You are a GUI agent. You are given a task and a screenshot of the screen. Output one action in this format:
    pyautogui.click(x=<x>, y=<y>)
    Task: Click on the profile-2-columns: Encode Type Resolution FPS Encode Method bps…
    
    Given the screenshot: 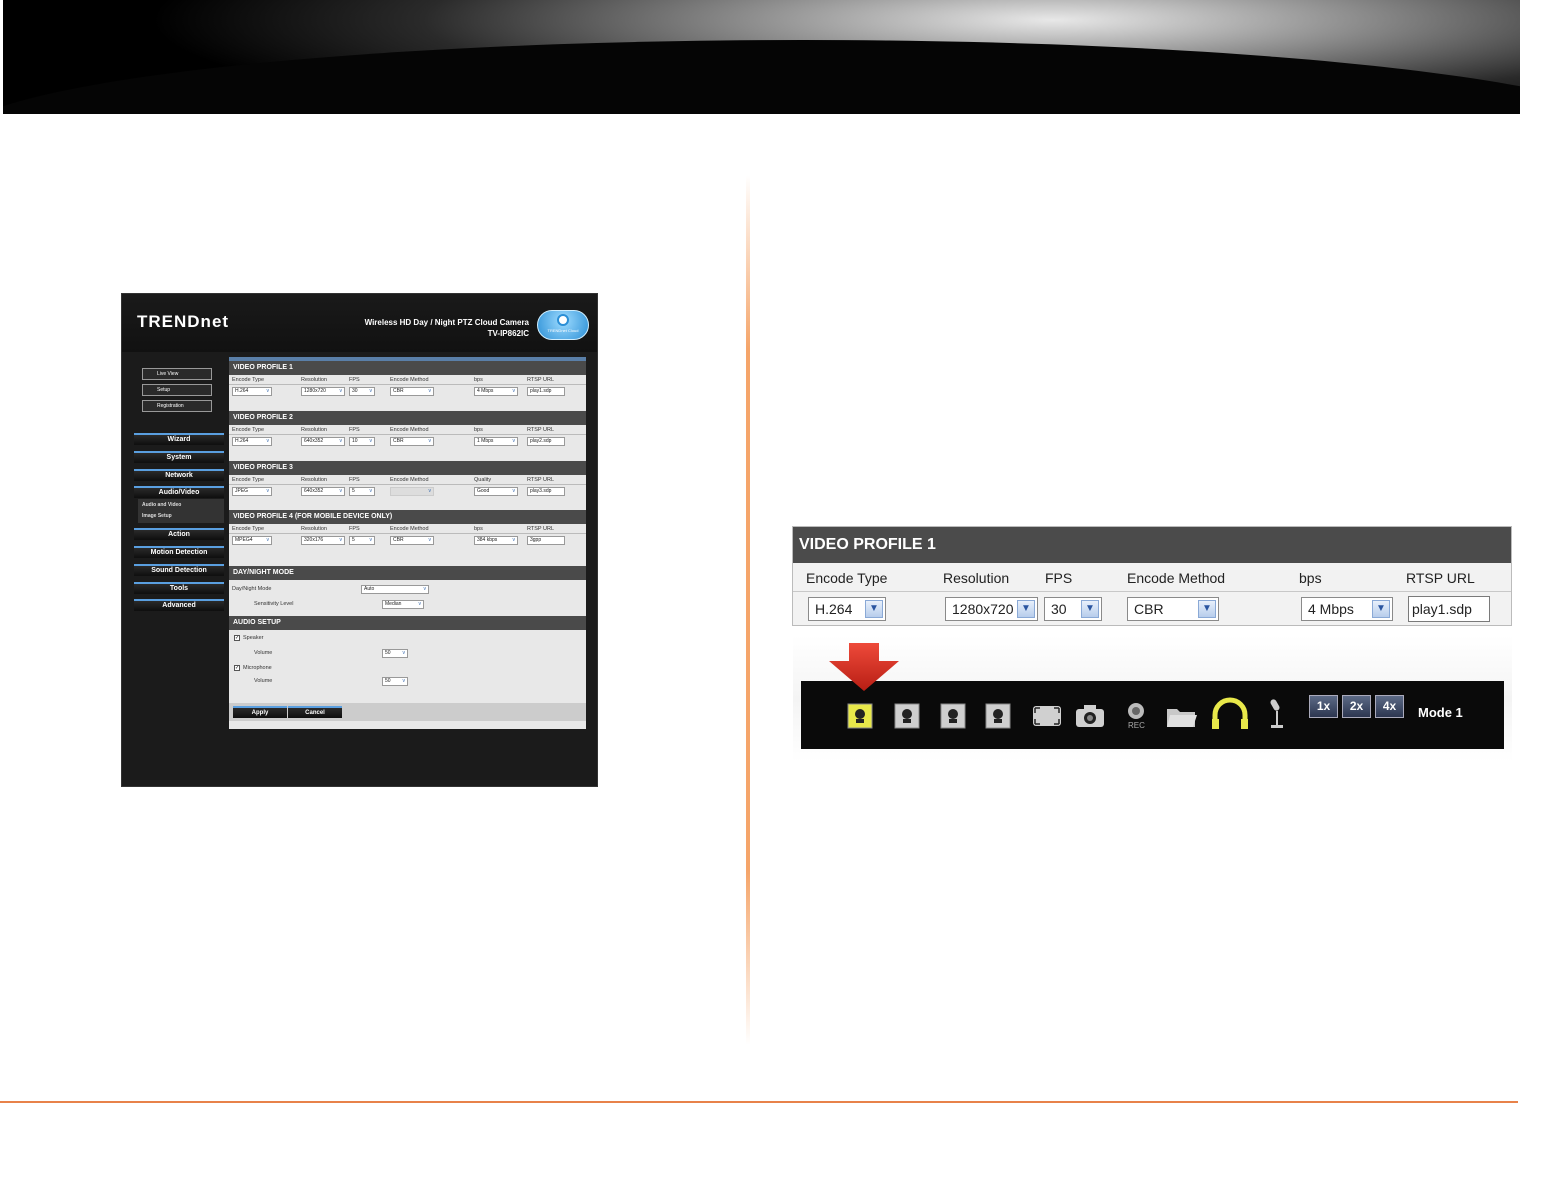 What is the action you would take?
    pyautogui.click(x=407, y=430)
    